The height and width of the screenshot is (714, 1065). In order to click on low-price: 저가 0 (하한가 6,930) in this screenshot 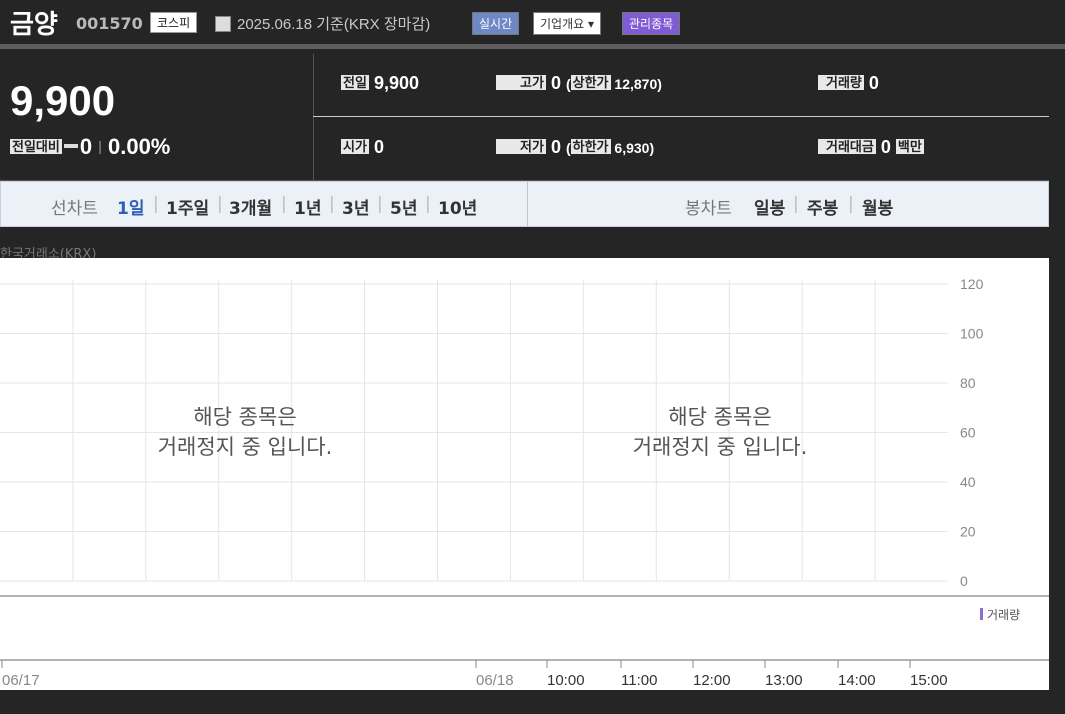, I will do `click(575, 147)`.